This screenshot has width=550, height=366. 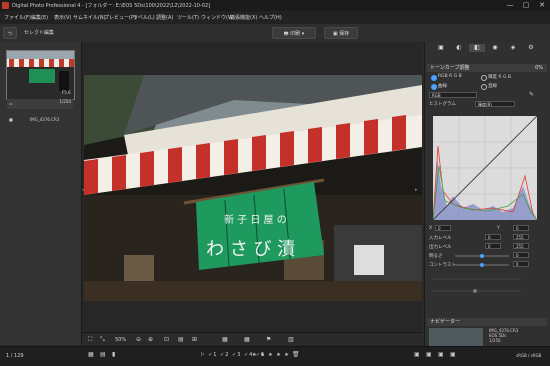 What do you see at coordinates (482, 265) in the screenshot?
I see `contrast-knob` at bounding box center [482, 265].